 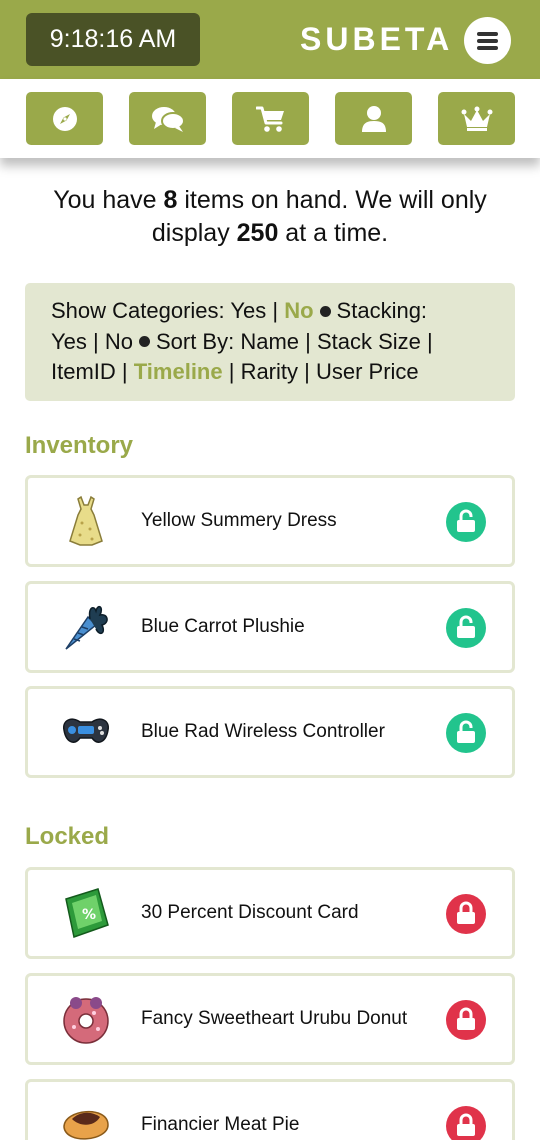 I want to click on chat-bubbles-icon, so click(x=168, y=119).